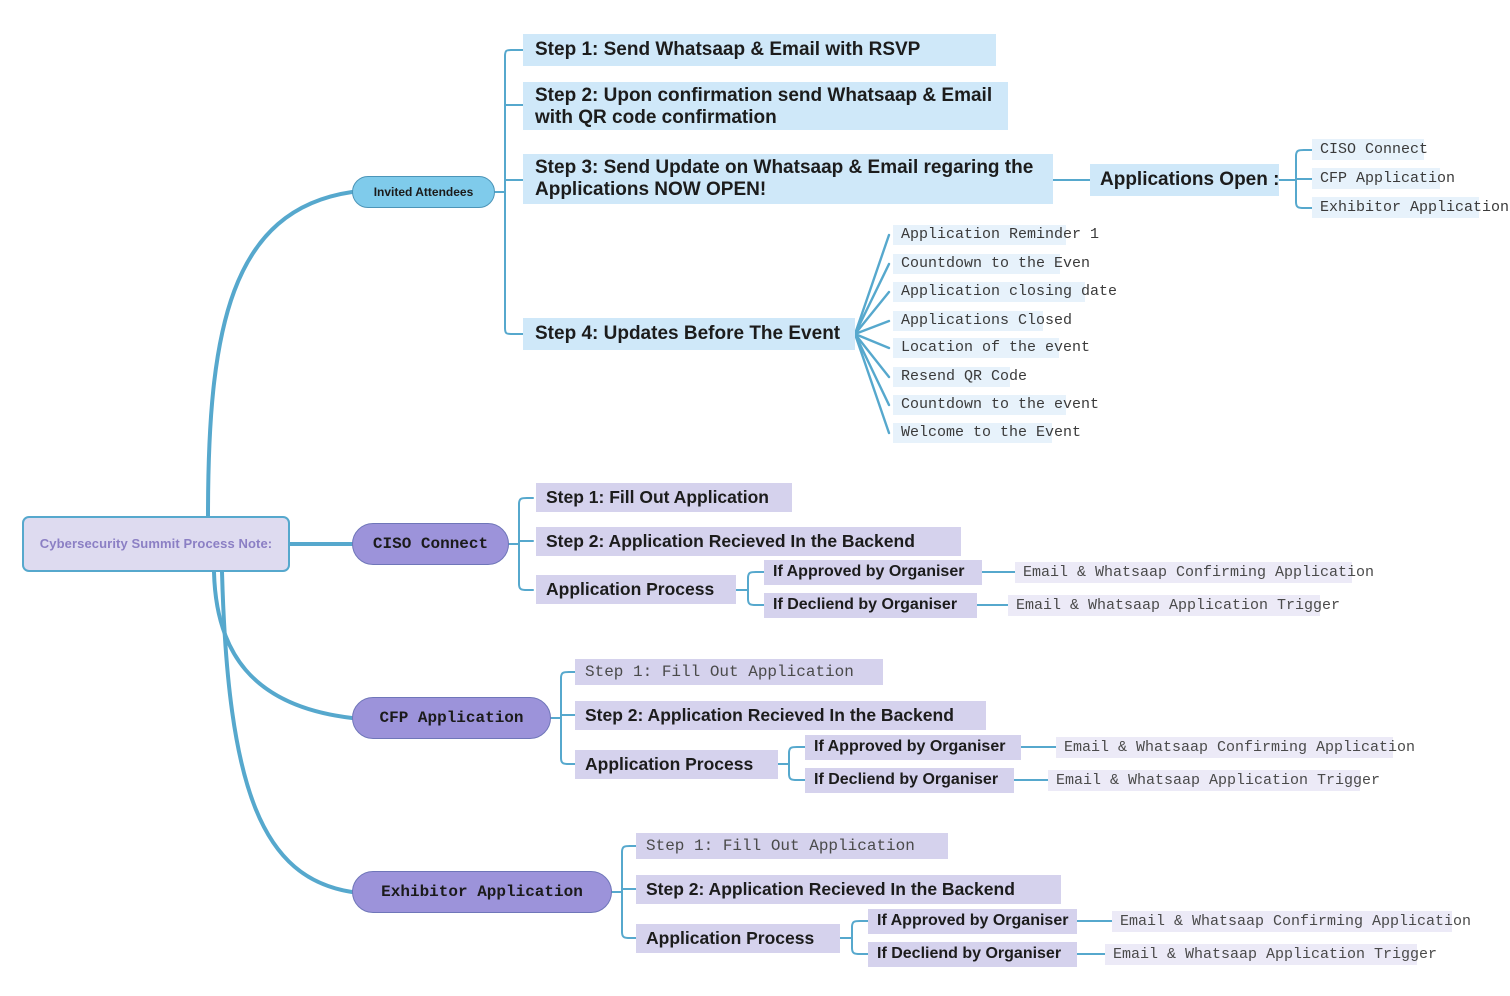  I want to click on node-update-6: Resend QR Code, so click(960, 377).